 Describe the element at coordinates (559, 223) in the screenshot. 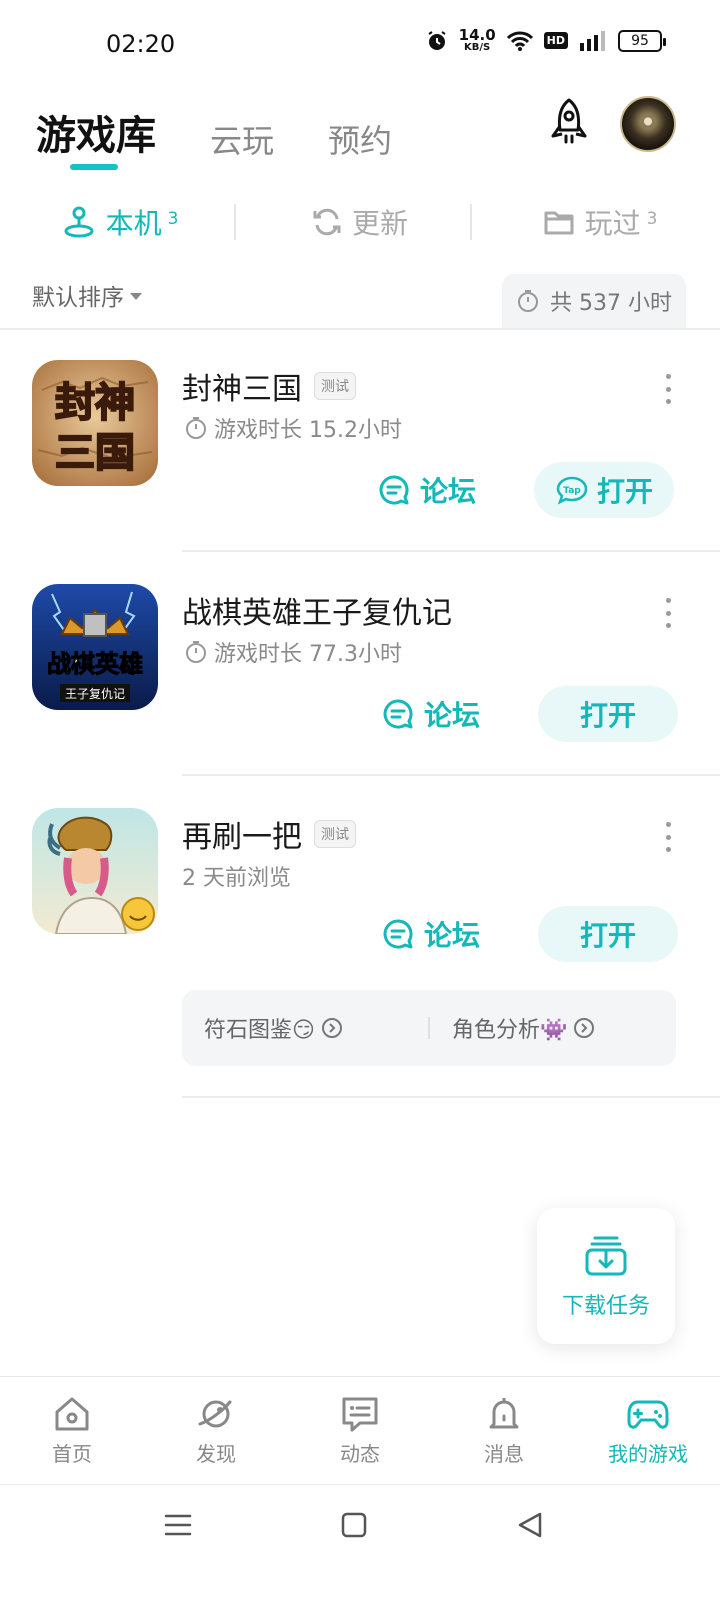

I see `folder-icon` at that location.